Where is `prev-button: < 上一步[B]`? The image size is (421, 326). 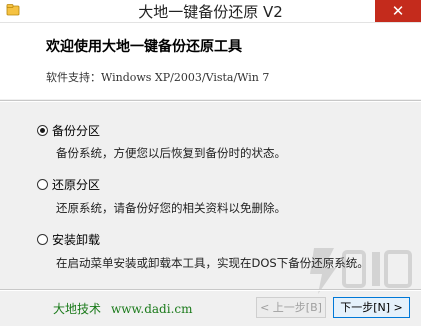 prev-button: < 上一步[B] is located at coordinates (291, 307).